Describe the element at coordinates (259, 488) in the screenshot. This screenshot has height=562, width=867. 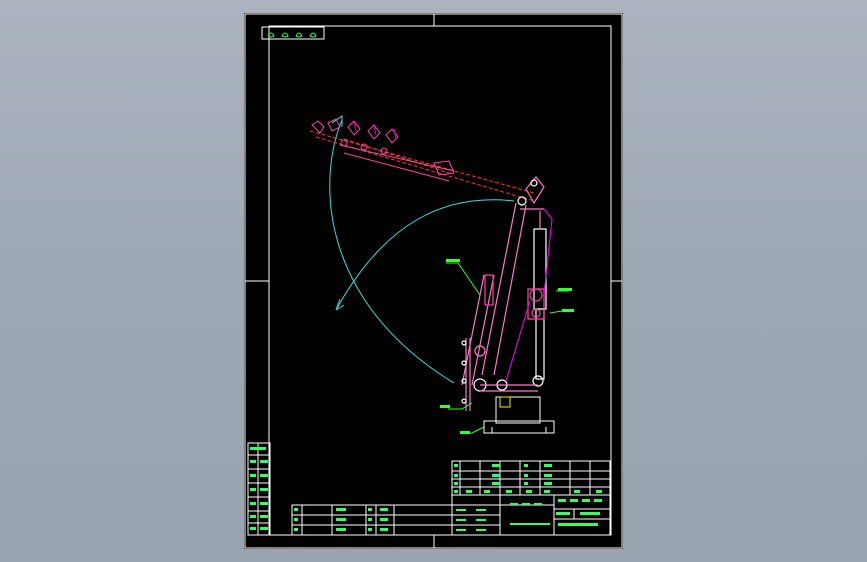
I see `revision-table-text` at that location.